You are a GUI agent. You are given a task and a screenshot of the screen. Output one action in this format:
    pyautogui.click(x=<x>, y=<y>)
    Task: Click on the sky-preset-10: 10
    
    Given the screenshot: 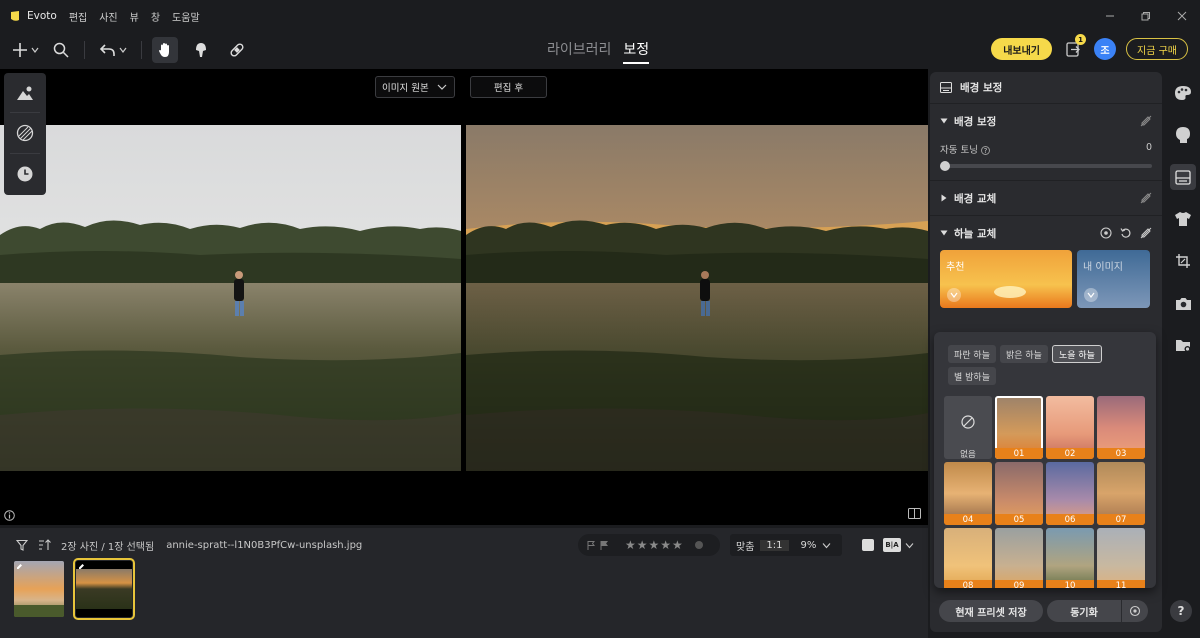 What is the action you would take?
    pyautogui.click(x=1070, y=558)
    